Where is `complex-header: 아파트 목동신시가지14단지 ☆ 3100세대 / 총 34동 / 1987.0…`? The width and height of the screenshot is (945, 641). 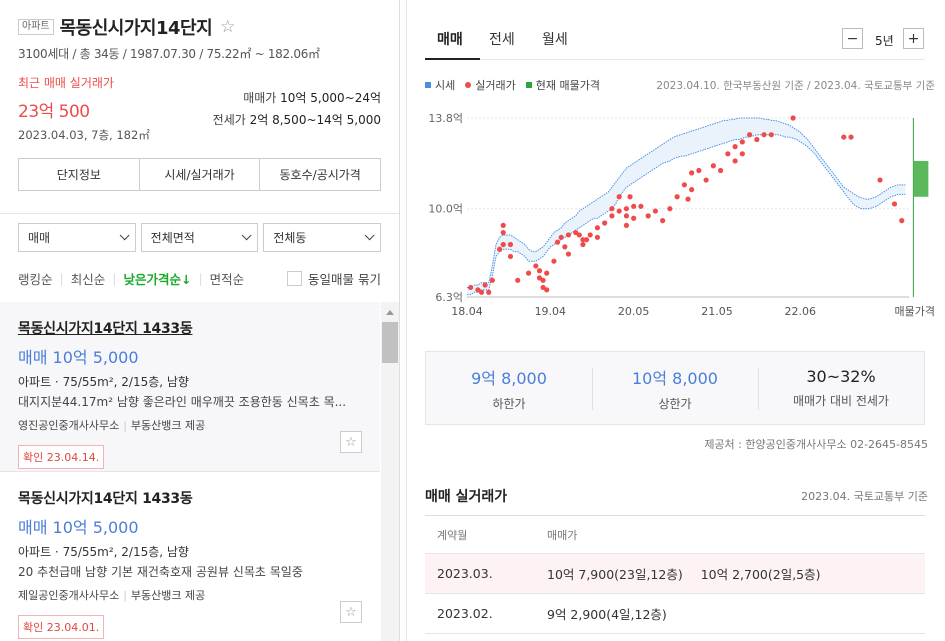 complex-header: 아파트 목동신시가지14단지 ☆ 3100세대 / 총 34동 / 1987.0… is located at coordinates (199, 95).